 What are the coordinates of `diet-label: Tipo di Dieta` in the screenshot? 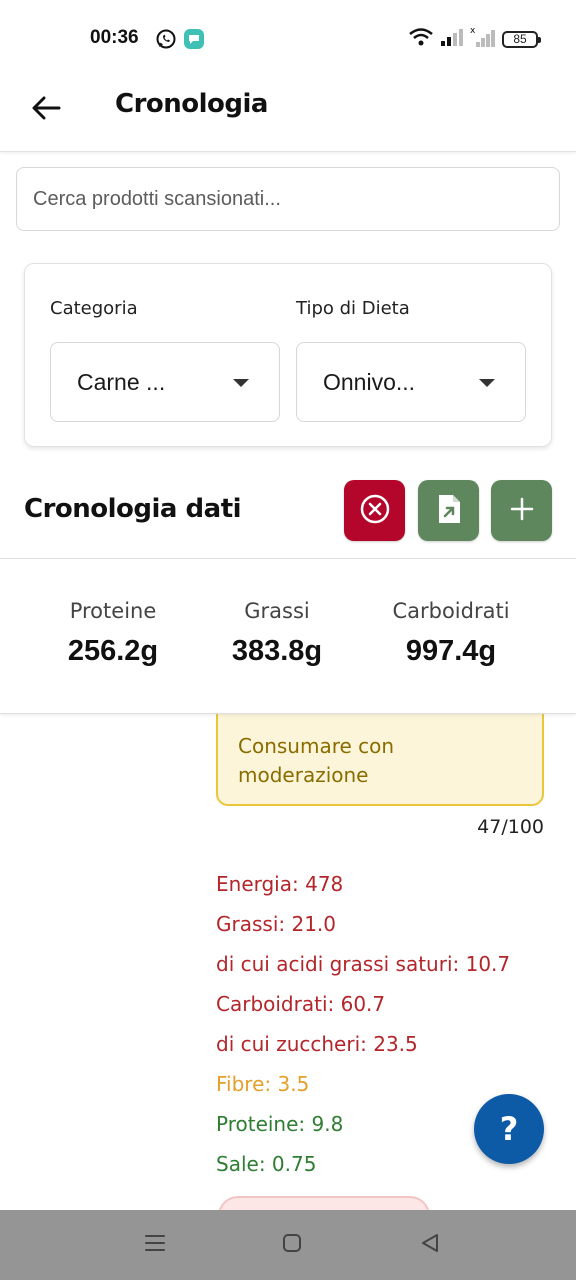 It's located at (353, 308).